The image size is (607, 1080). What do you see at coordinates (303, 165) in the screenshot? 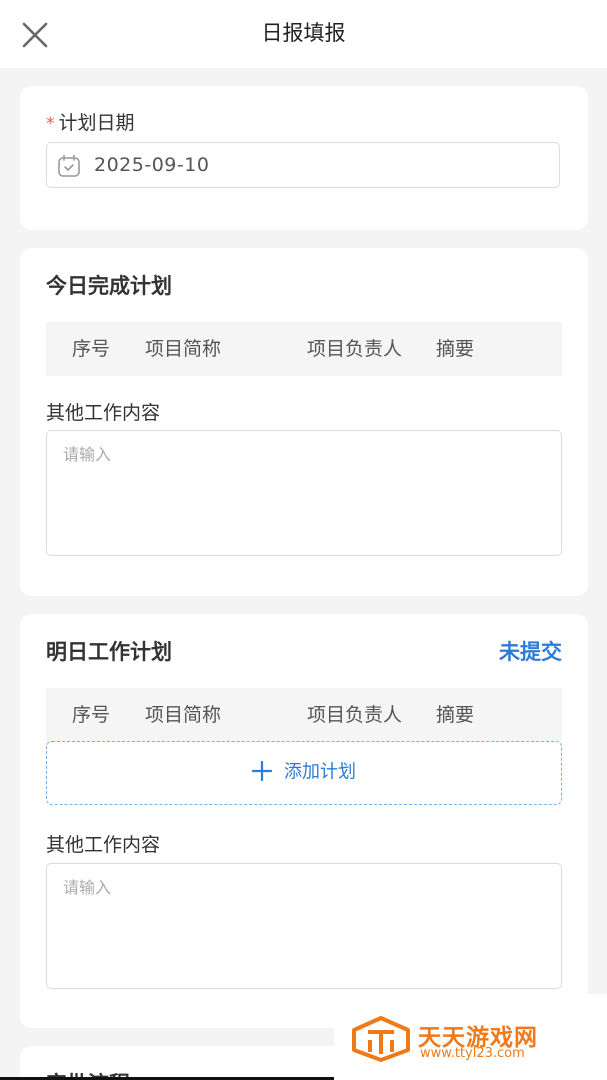
I see `plan-date-picker: 2025-09-10` at bounding box center [303, 165].